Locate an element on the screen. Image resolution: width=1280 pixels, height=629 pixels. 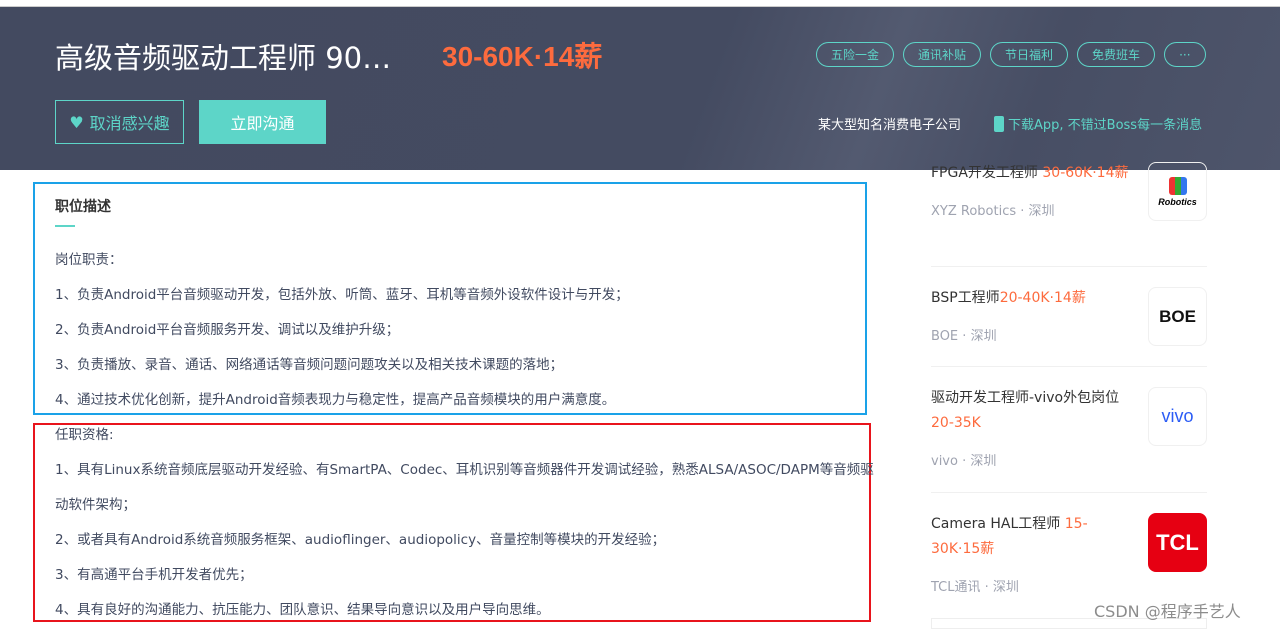
company-name: 某大型知名消费电子公司 is located at coordinates (889, 123).